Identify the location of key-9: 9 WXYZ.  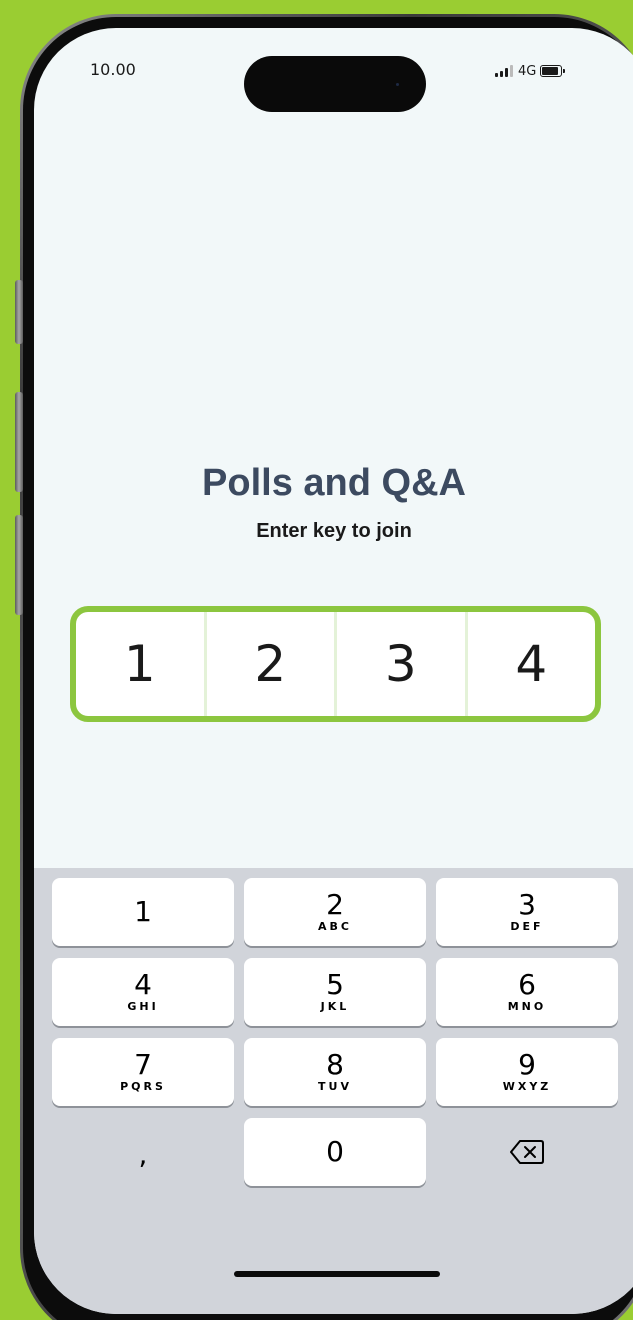
(527, 1072).